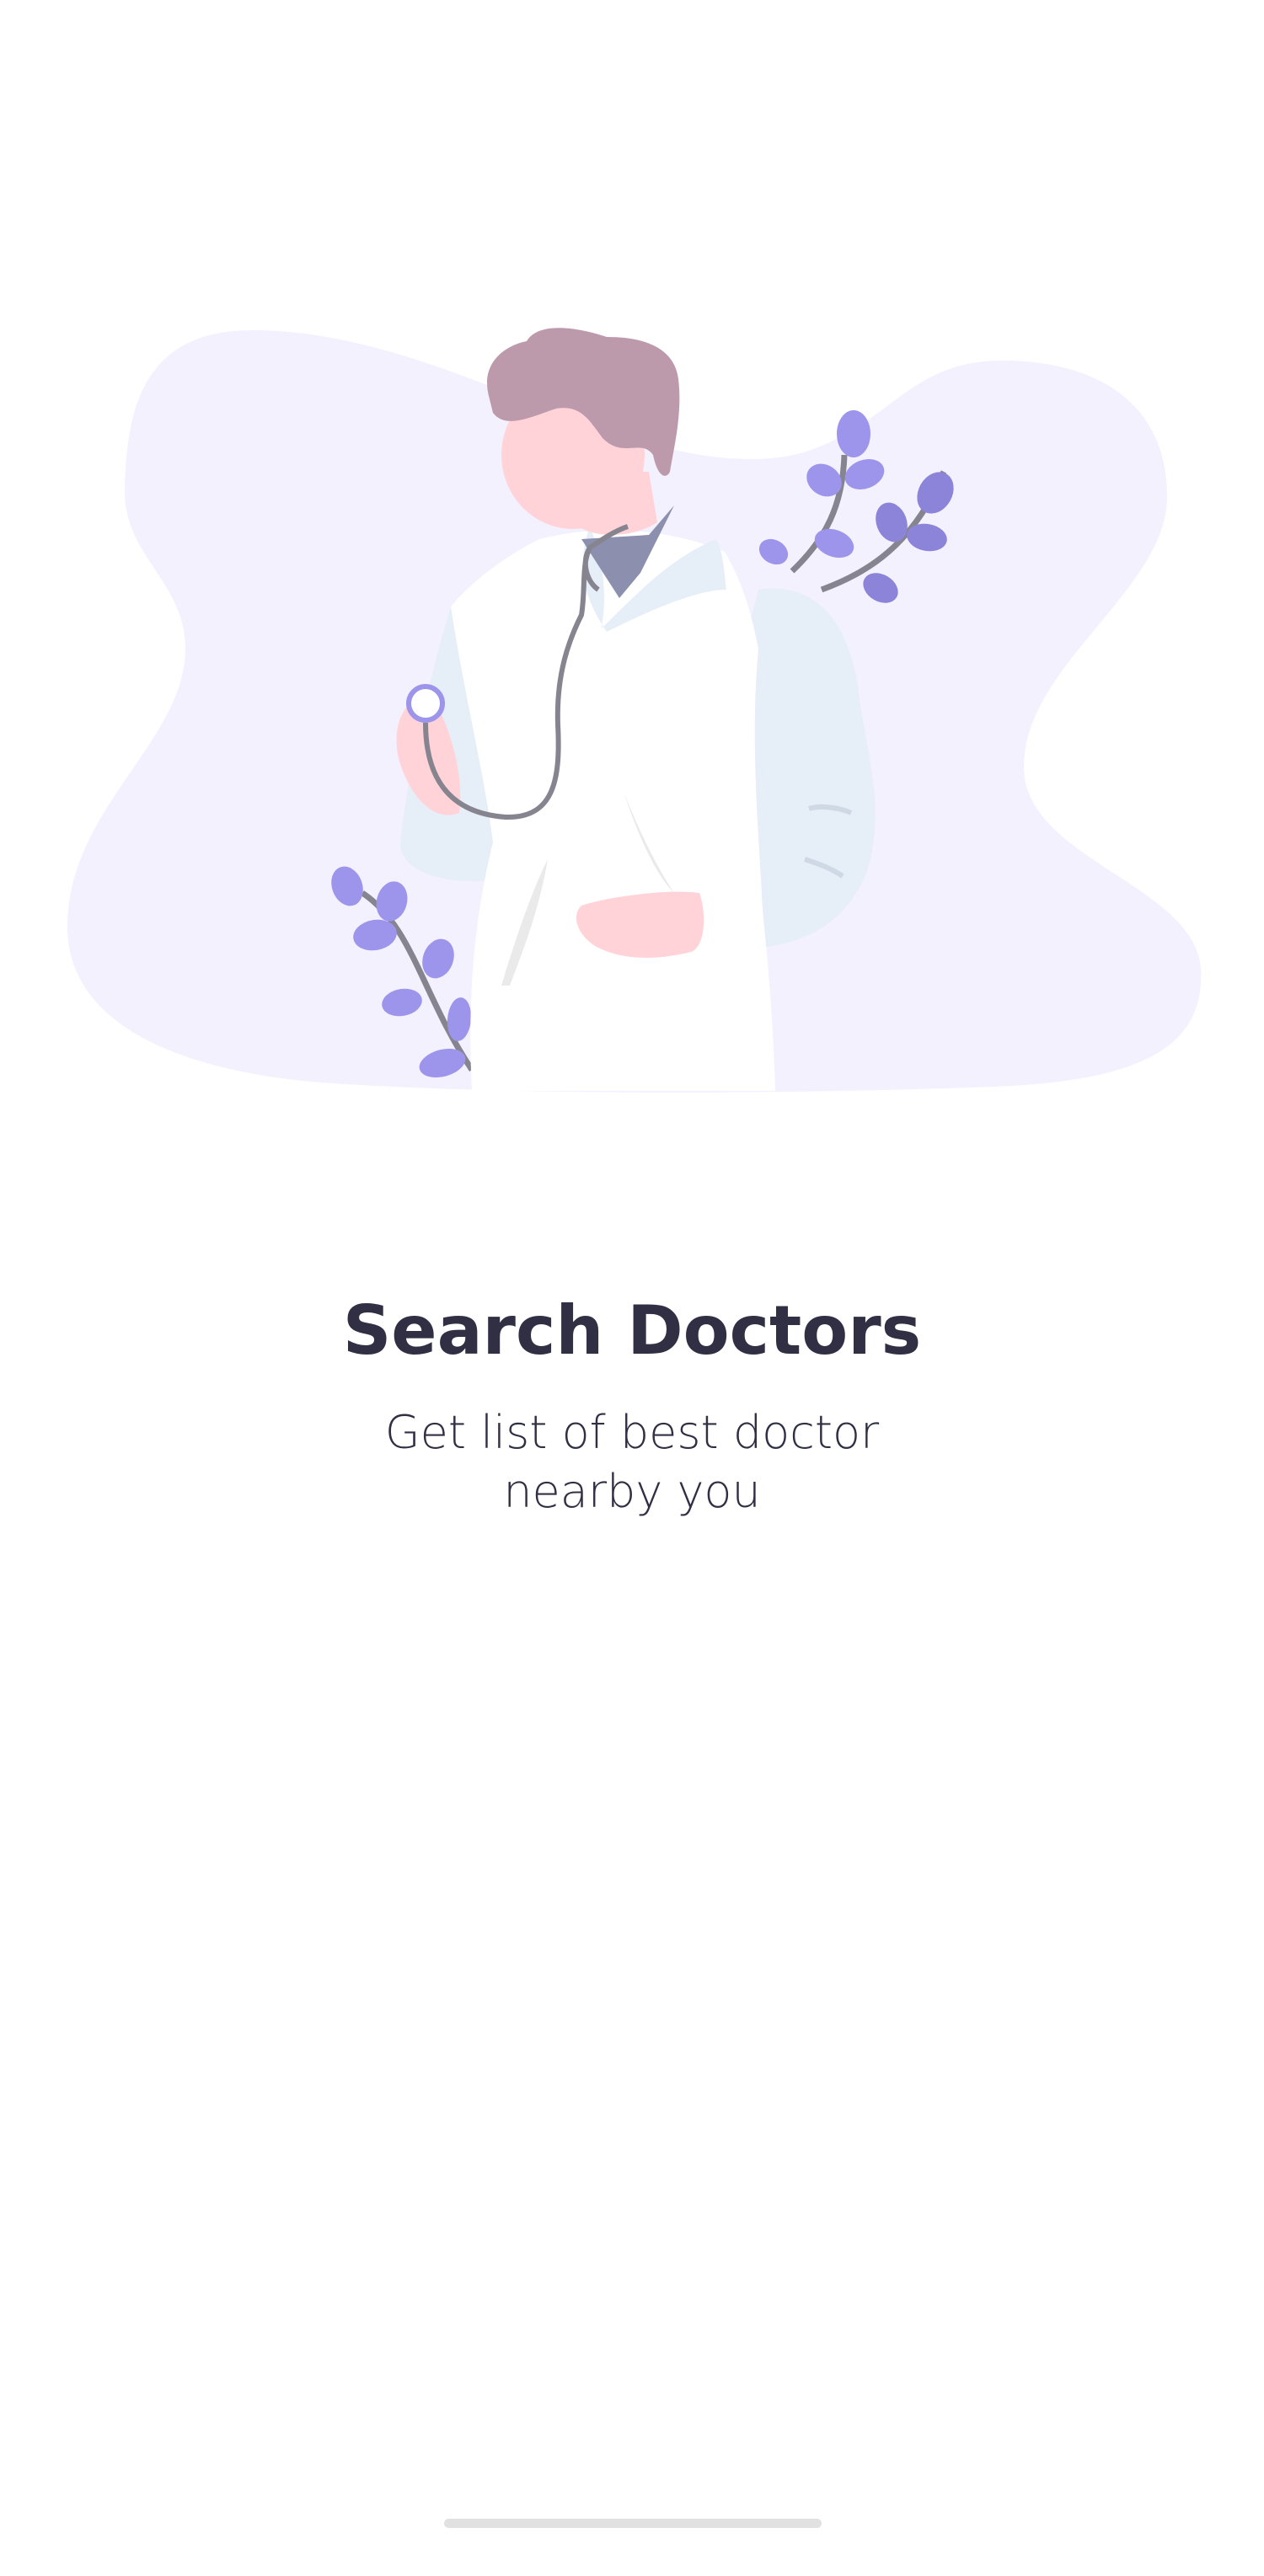 The width and height of the screenshot is (1264, 2576). I want to click on page-title: Search Doctors, so click(632, 1330).